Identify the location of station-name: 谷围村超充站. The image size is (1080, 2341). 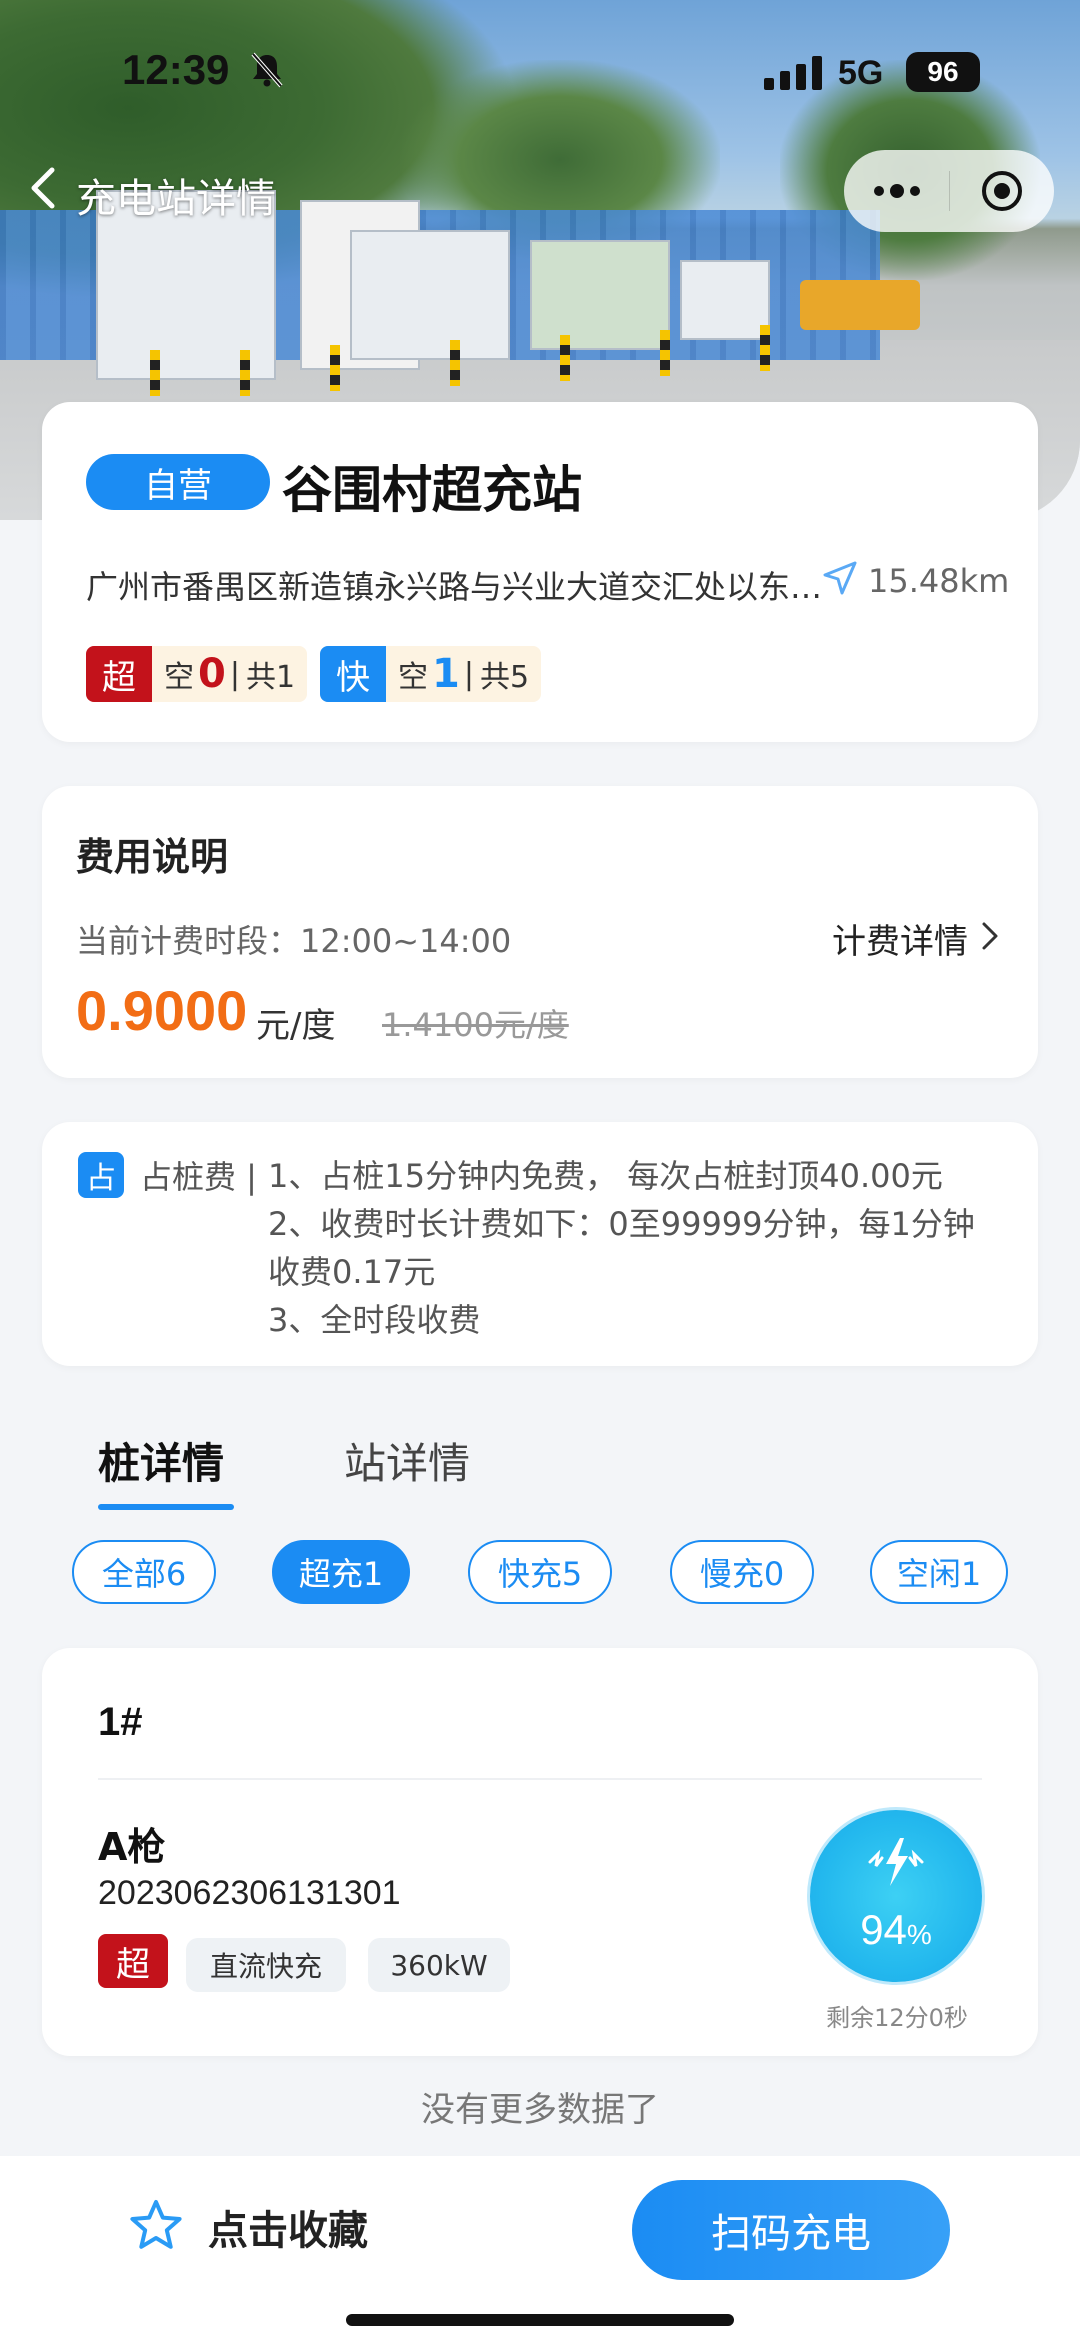
(432, 490).